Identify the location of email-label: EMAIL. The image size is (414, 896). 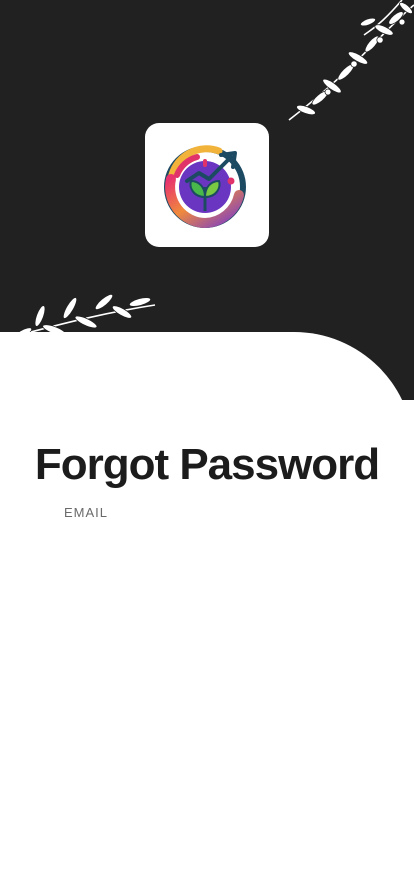
(86, 512).